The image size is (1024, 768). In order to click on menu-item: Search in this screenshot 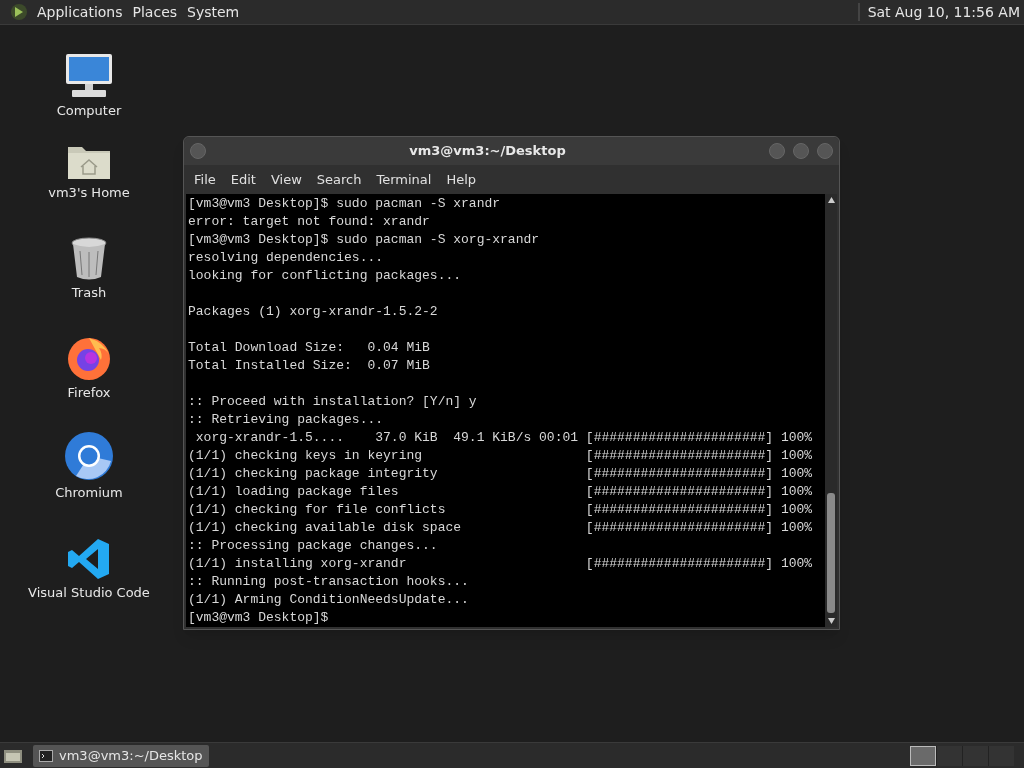, I will do `click(339, 179)`.